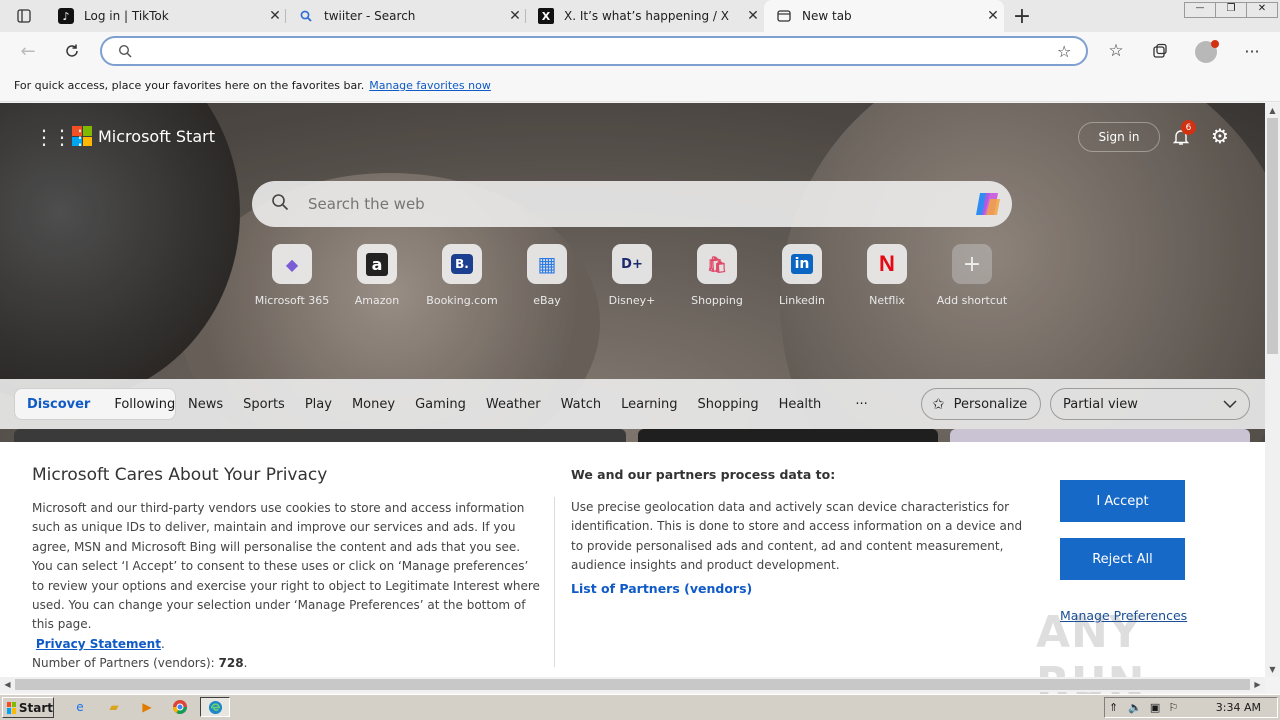  I want to click on partners-list-link: List of Partners (vendors), so click(661, 588).